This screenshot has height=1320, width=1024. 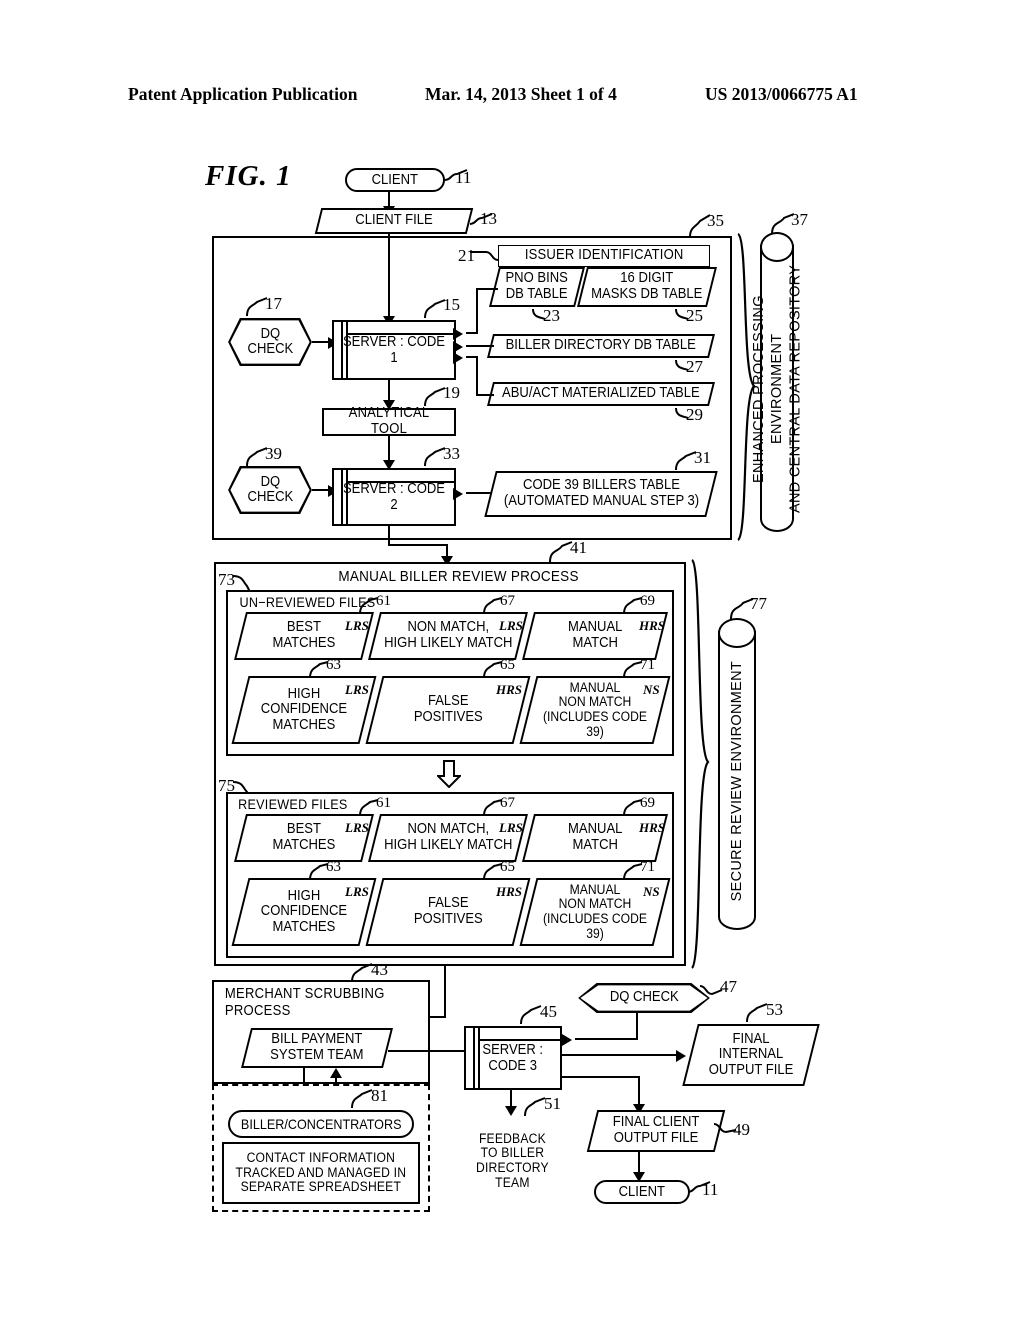 I want to click on ref-51: 51, so click(x=552, y=1103).